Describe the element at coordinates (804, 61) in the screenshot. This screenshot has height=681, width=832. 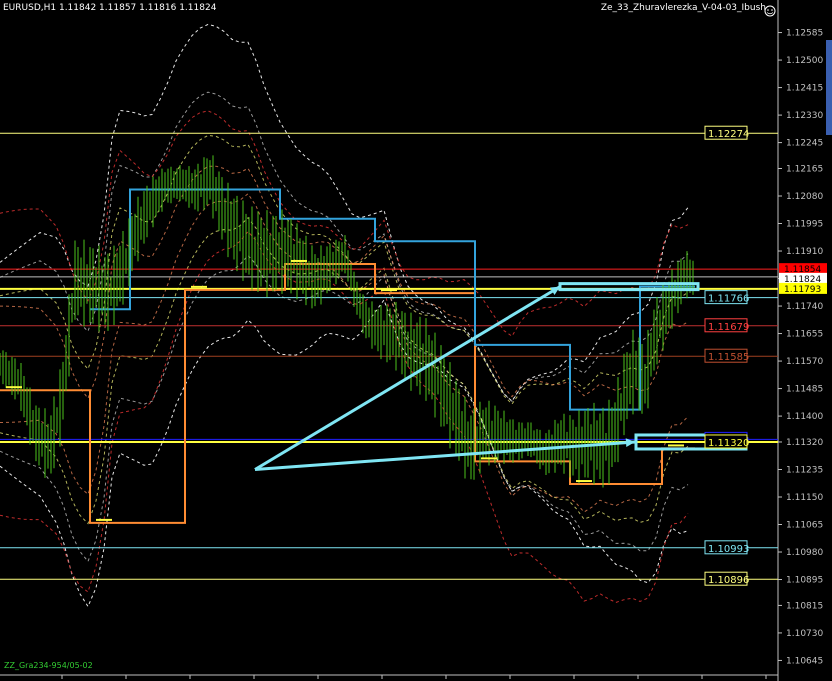
I see `price-tick-label: 1.12500` at that location.